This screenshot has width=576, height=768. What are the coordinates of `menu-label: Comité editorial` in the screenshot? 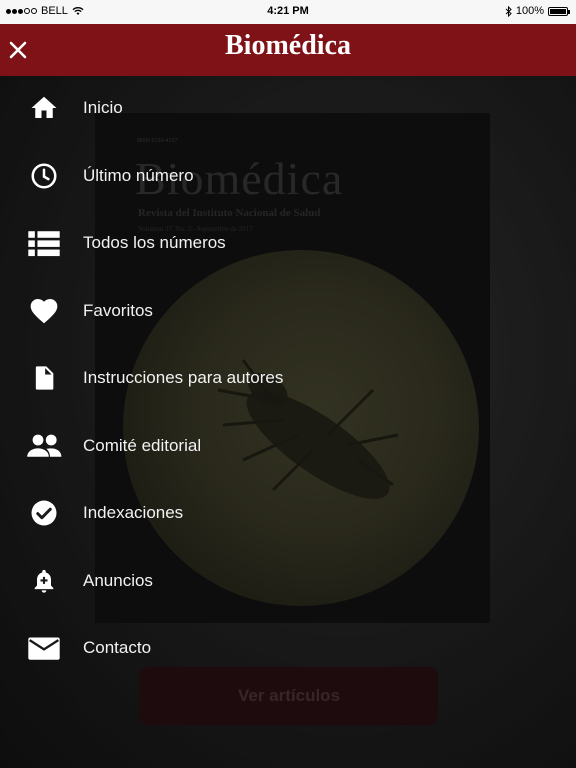 It's located at (142, 445).